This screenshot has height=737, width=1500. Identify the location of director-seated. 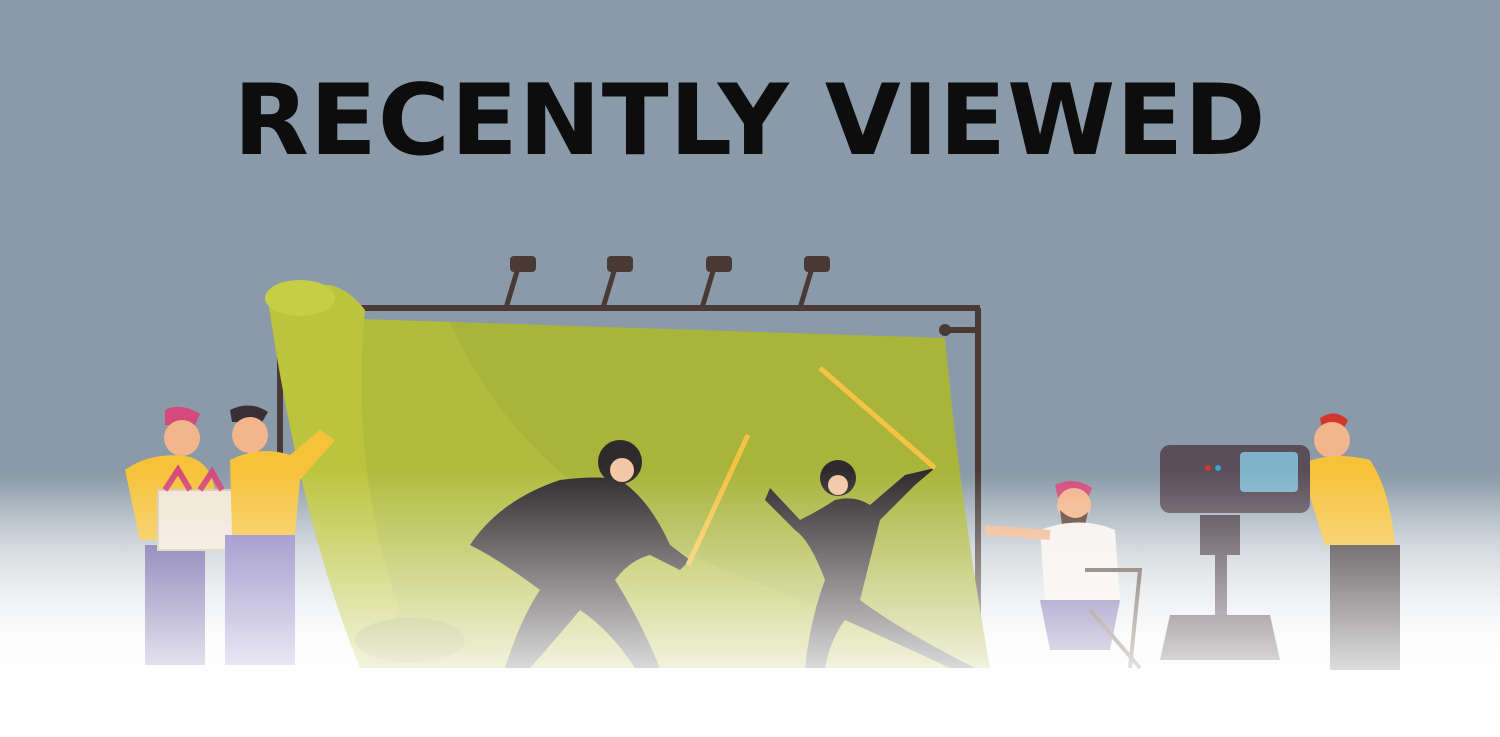
(1063, 575).